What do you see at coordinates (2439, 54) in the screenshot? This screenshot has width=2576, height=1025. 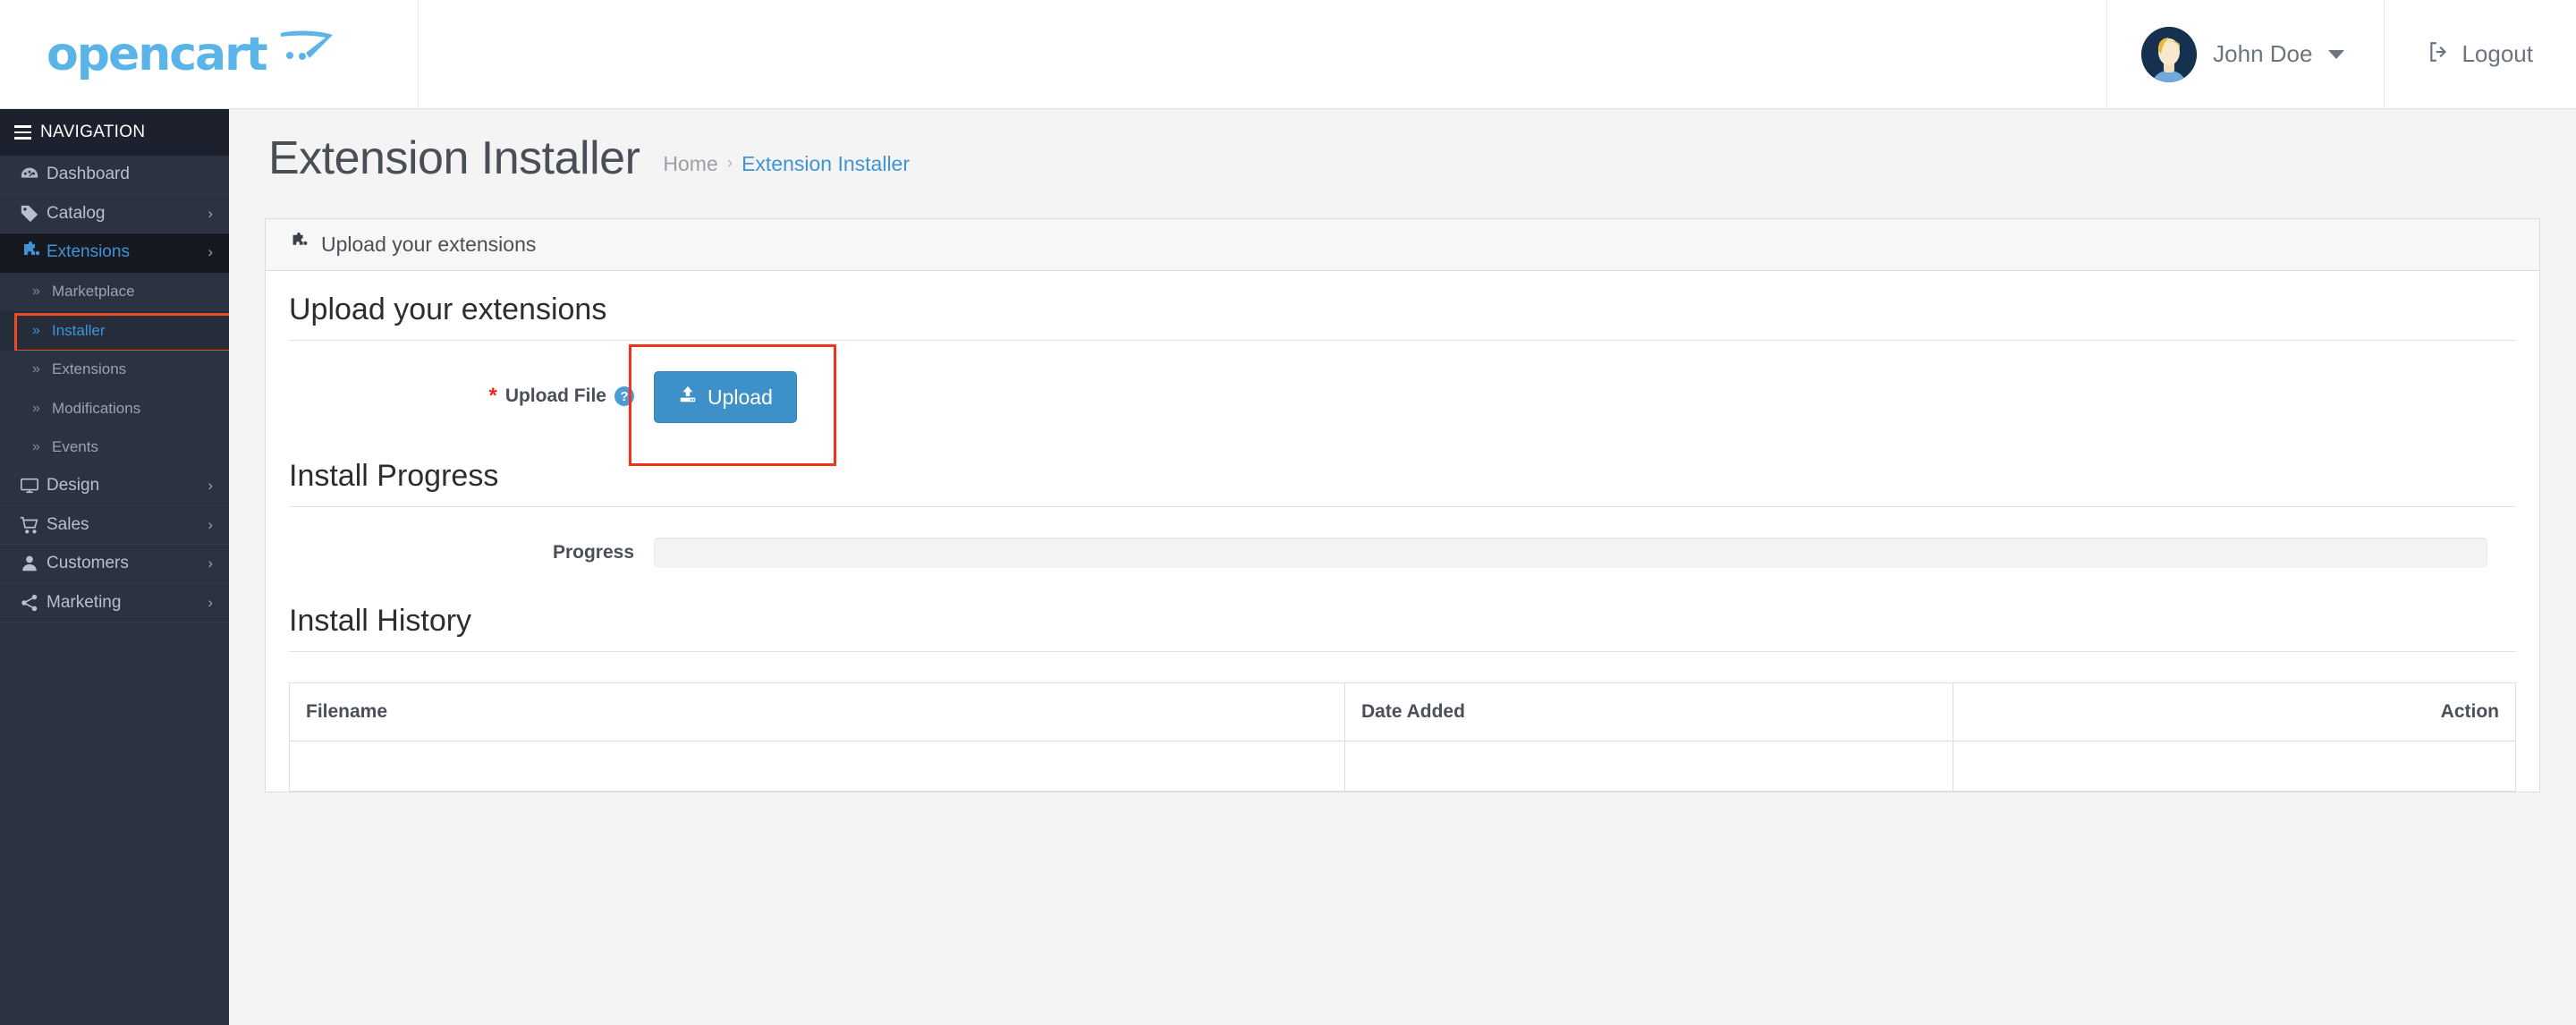 I see `sign-out-icon` at bounding box center [2439, 54].